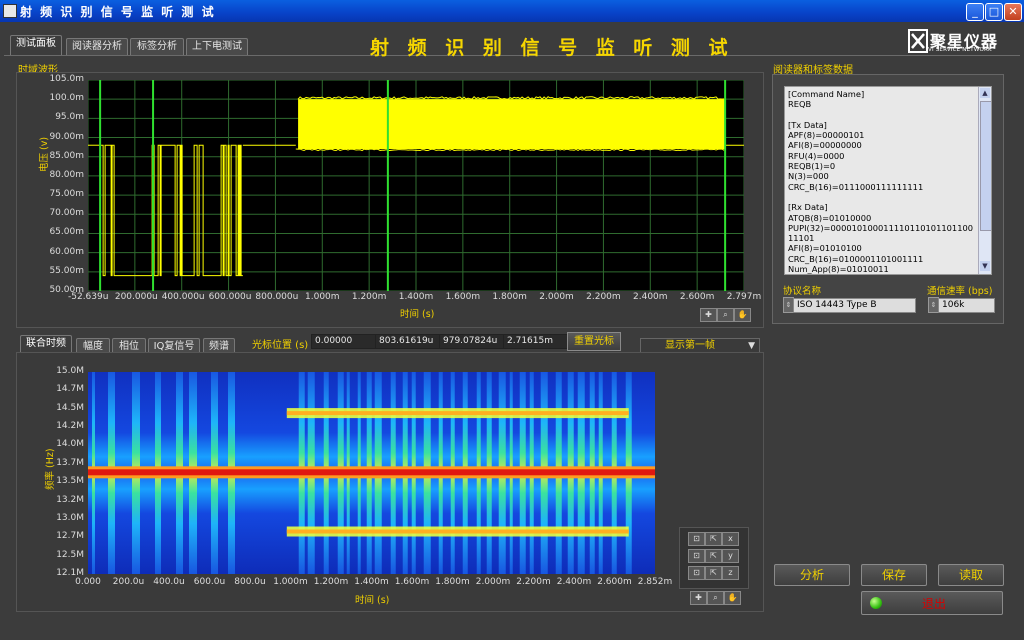  What do you see at coordinates (690, 345) in the screenshot?
I see `frame-select-value: 显示第一帧` at bounding box center [690, 345].